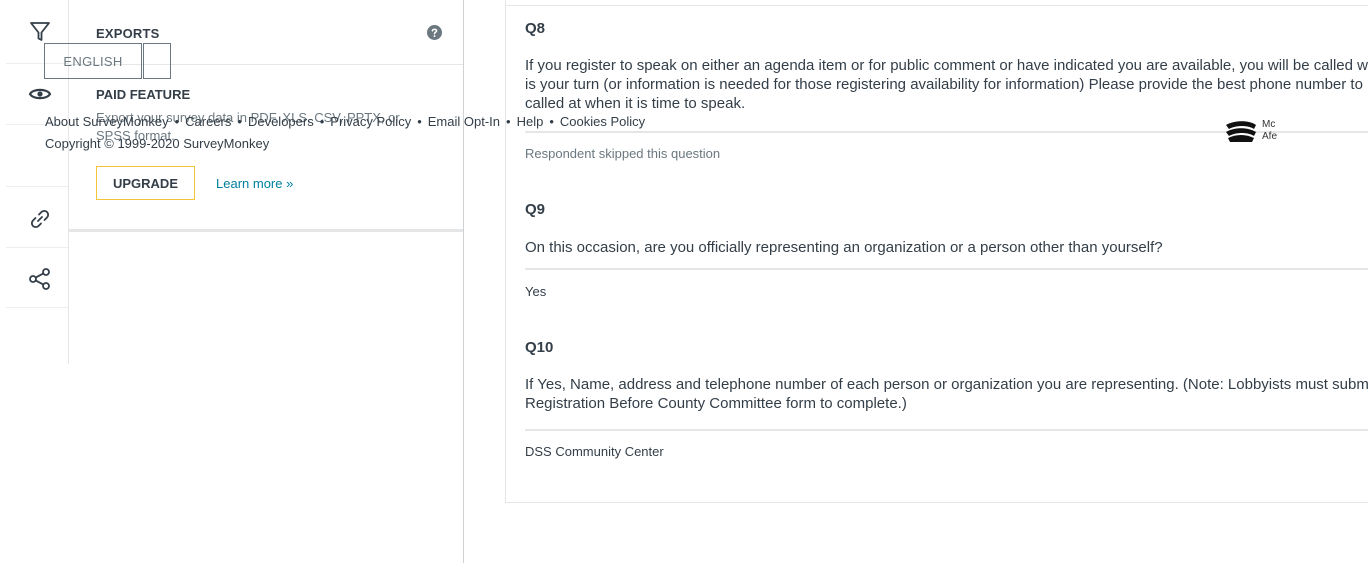 The width and height of the screenshot is (1368, 563). Describe the element at coordinates (536, 291) in the screenshot. I see `question-answer: Yes` at that location.